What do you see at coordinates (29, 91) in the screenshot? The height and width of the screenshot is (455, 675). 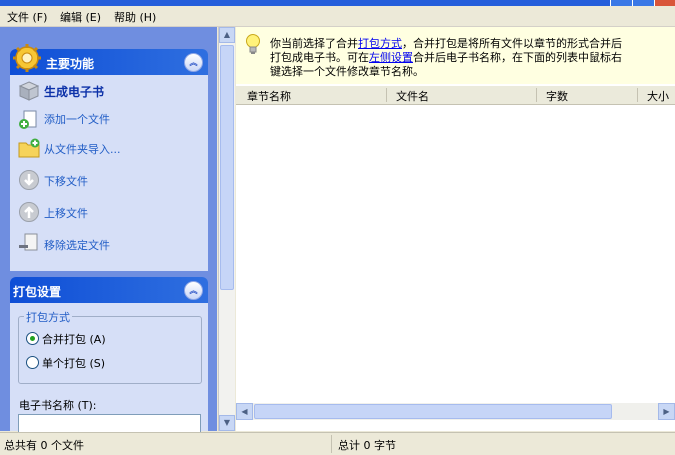 I see `package-icon` at bounding box center [29, 91].